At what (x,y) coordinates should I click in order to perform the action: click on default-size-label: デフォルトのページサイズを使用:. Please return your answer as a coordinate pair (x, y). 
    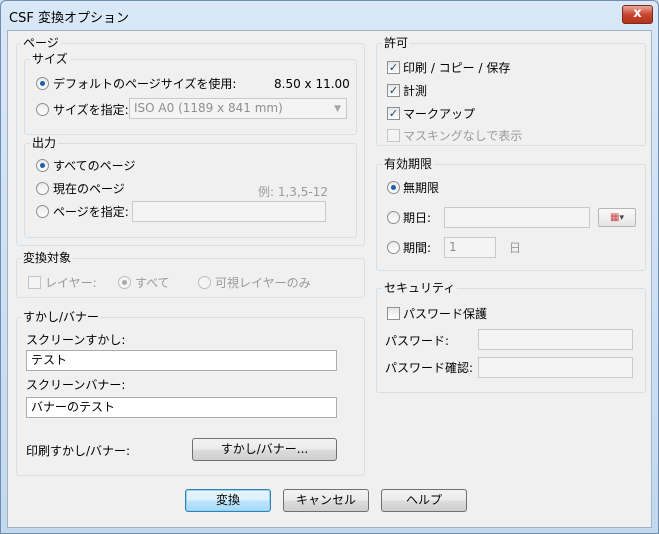
    Looking at the image, I should click on (145, 84).